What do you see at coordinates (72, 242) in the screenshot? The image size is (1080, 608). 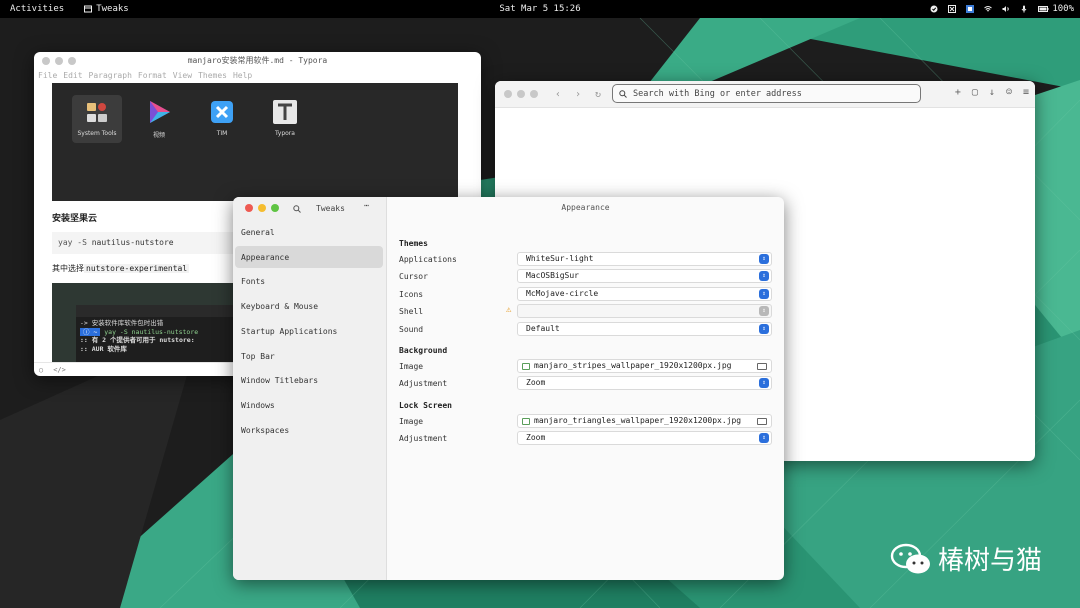 I see `code-command: yay -S` at bounding box center [72, 242].